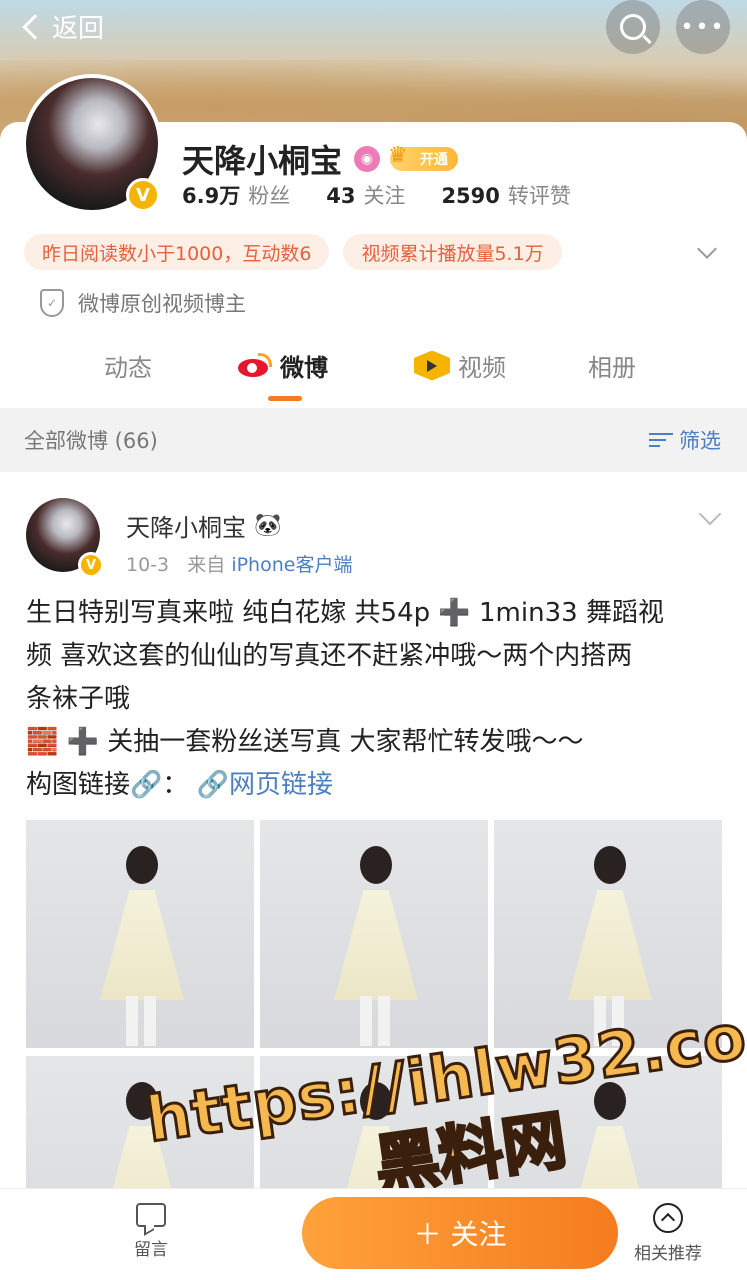 The height and width of the screenshot is (1280, 747). I want to click on stat-followers: 6.9万 粉丝, so click(236, 195).